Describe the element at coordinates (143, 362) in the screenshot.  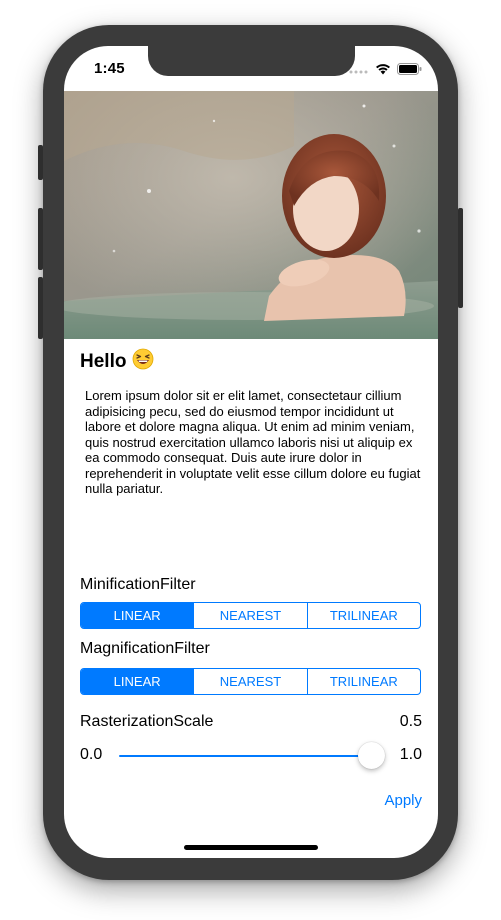
I see `laughing-emoji-icon` at that location.